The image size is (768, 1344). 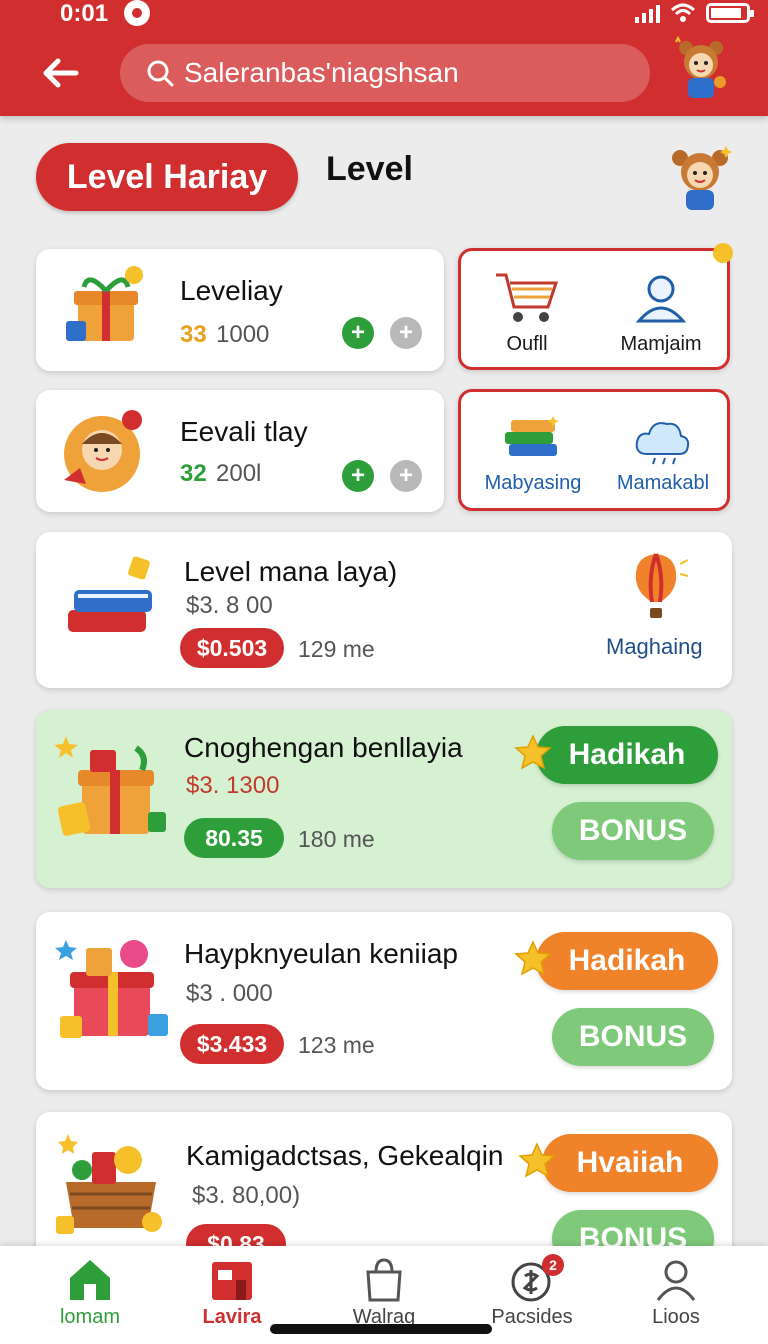 What do you see at coordinates (246, 1195) in the screenshot?
I see `offer-price: $3. 80,00)` at bounding box center [246, 1195].